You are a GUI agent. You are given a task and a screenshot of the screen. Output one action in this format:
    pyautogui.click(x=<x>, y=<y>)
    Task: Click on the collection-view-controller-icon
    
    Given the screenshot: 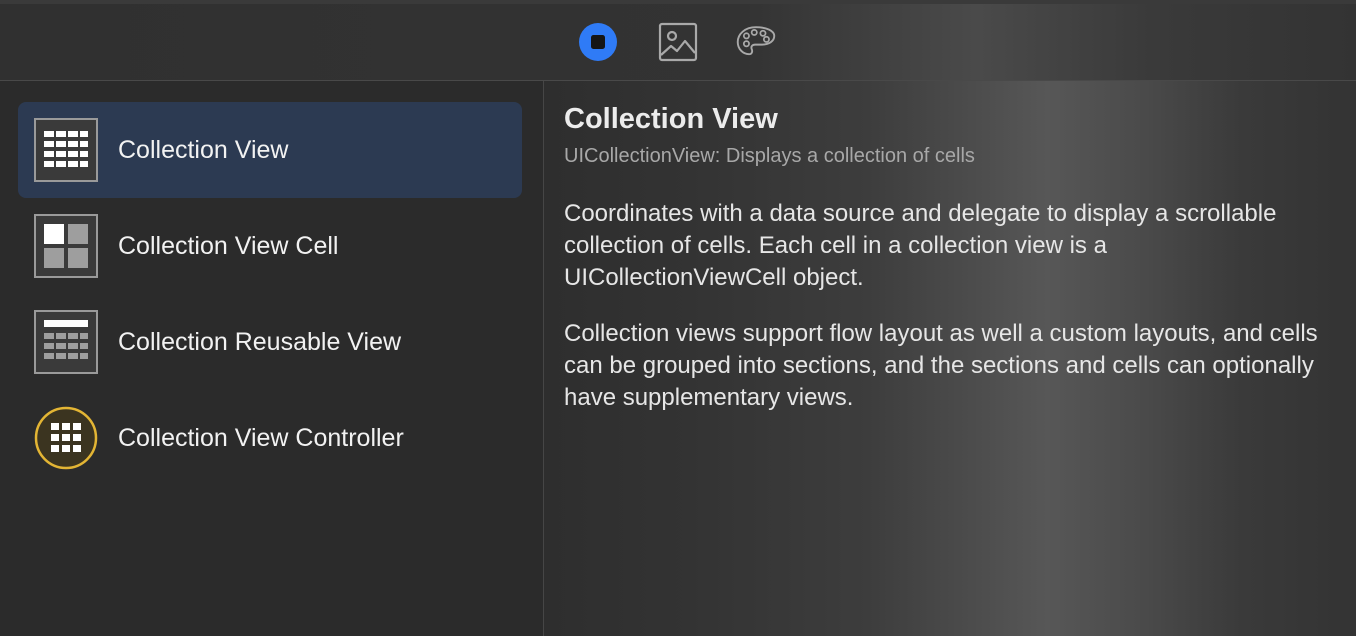 What is the action you would take?
    pyautogui.click(x=66, y=438)
    